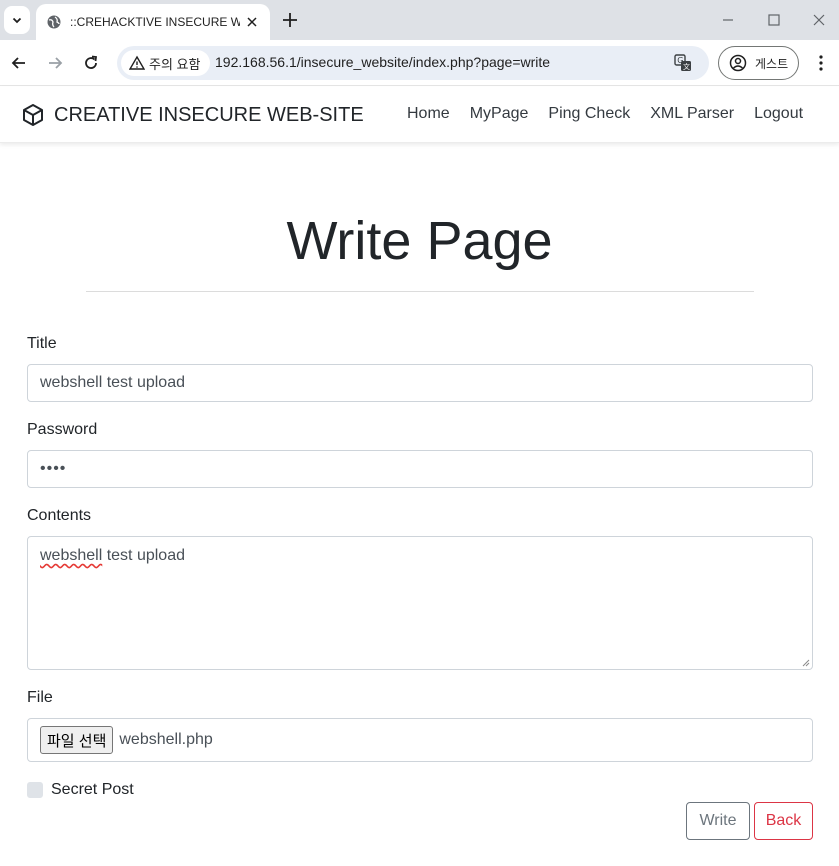 The height and width of the screenshot is (866, 839). I want to click on page-title: Write Page, so click(419, 241).